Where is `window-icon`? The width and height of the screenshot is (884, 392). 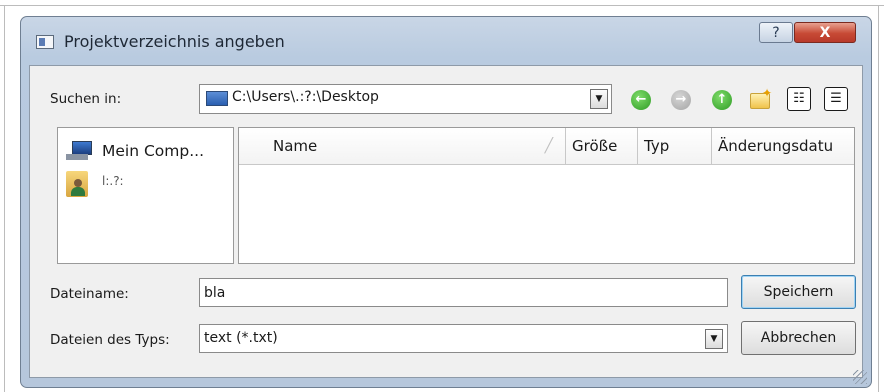 window-icon is located at coordinates (45, 42).